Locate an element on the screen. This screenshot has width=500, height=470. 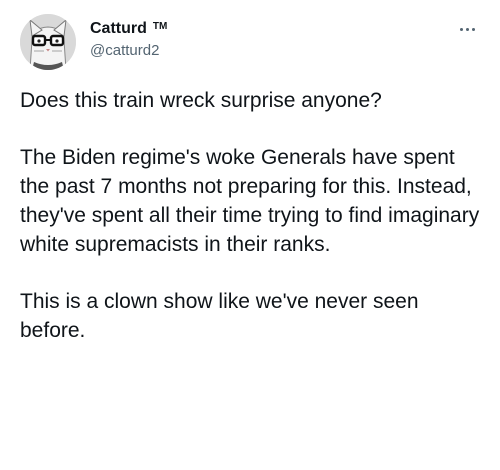
tweet-paragraph: Does this train wreck surprise anyone? is located at coordinates (201, 100).